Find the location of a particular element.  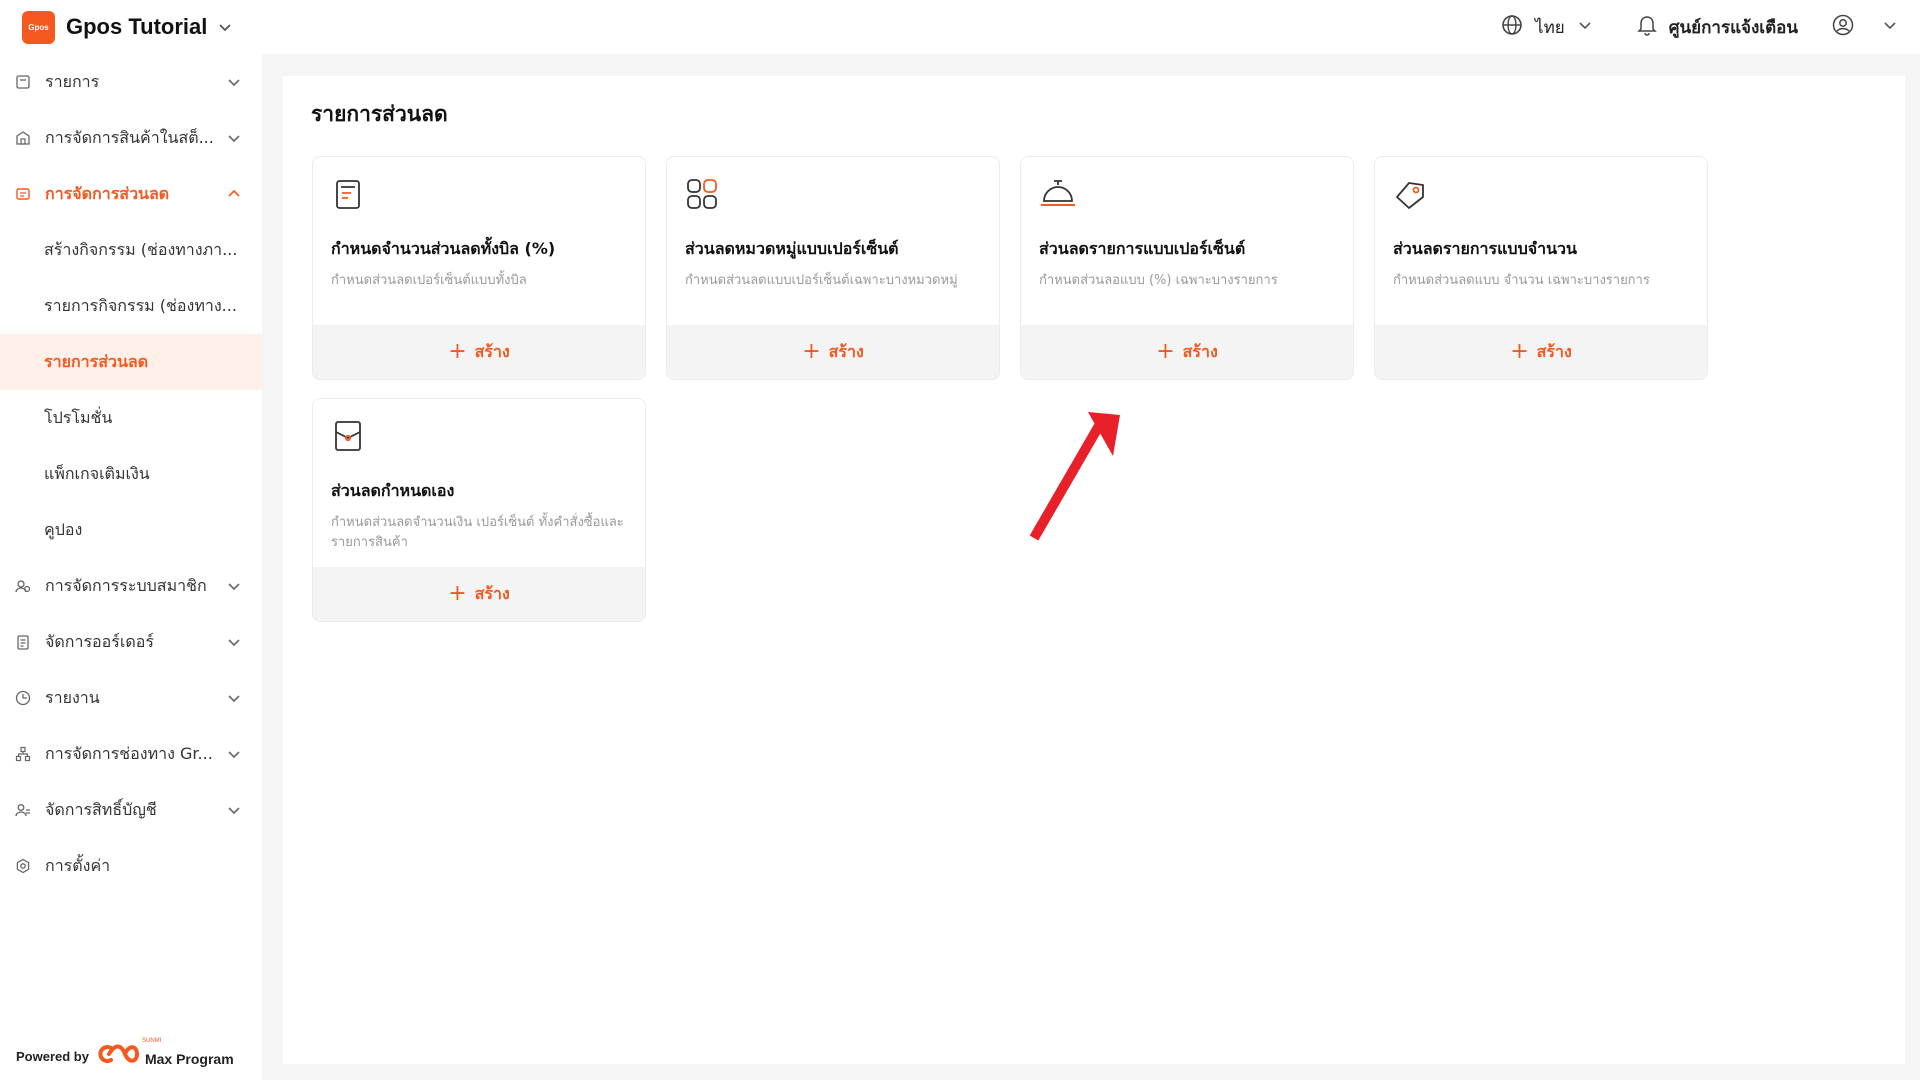

sidebar-item-reports: รายงาน is located at coordinates (131, 698).